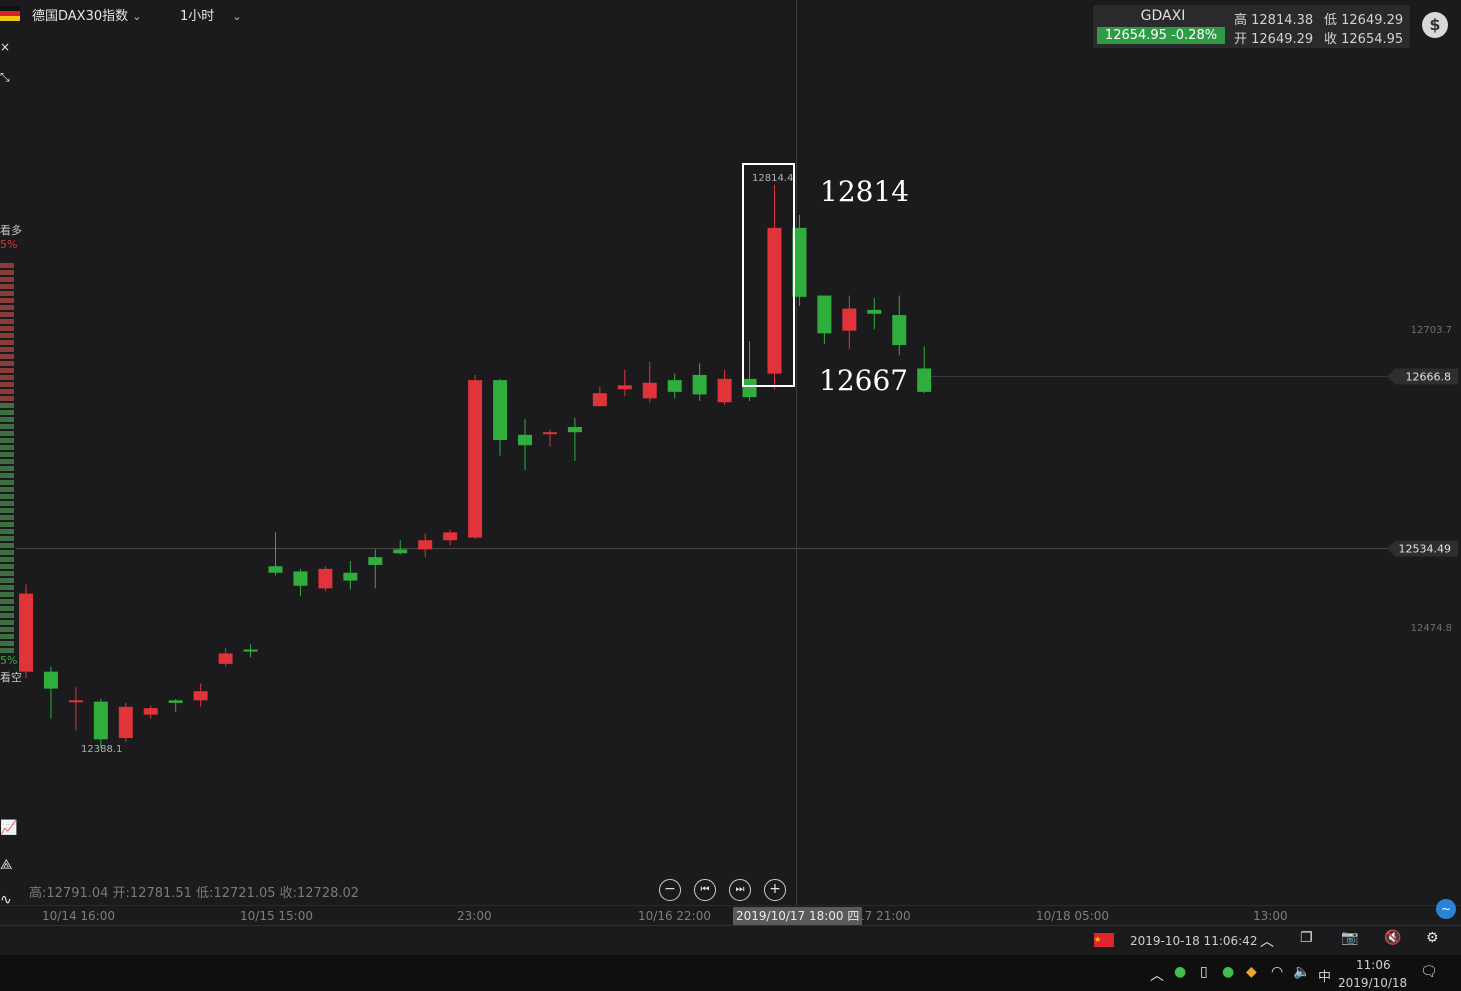 This screenshot has width=1461, height=991. What do you see at coordinates (1324, 975) in the screenshot?
I see `ime-indicator: 中` at bounding box center [1324, 975].